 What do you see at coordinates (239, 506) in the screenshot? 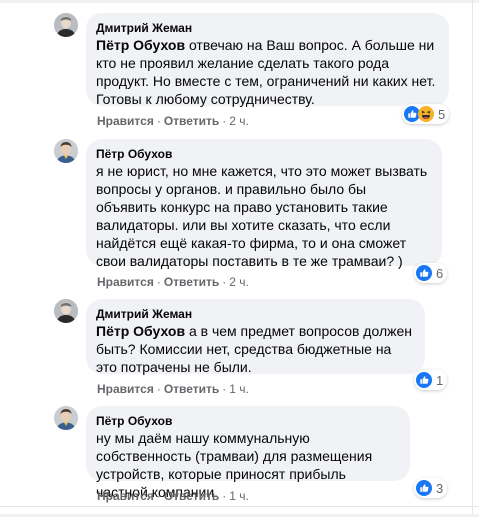
I see `bottom-divider` at bounding box center [239, 506].